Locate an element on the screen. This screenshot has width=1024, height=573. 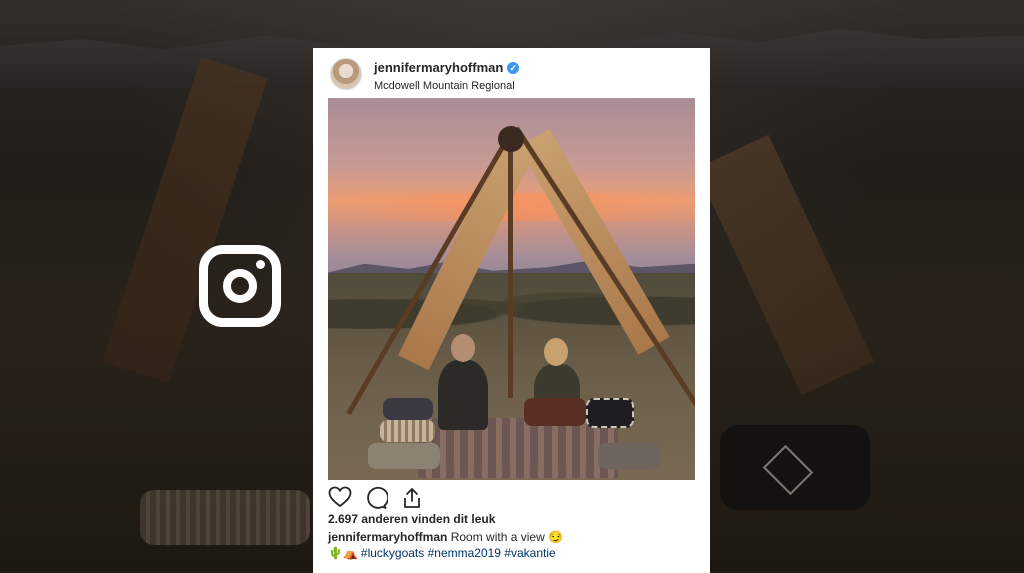
post-username: jennifermaryhoffman ✓ is located at coordinates (447, 67).